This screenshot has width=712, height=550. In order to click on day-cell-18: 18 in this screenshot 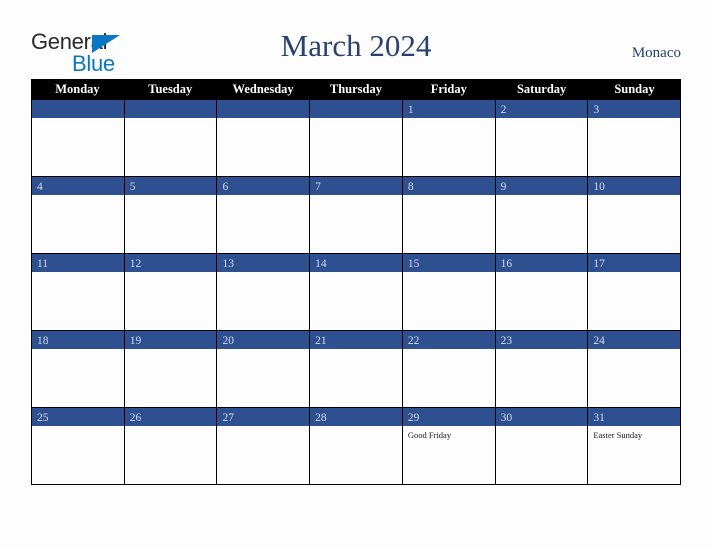, I will do `click(78, 369)`.